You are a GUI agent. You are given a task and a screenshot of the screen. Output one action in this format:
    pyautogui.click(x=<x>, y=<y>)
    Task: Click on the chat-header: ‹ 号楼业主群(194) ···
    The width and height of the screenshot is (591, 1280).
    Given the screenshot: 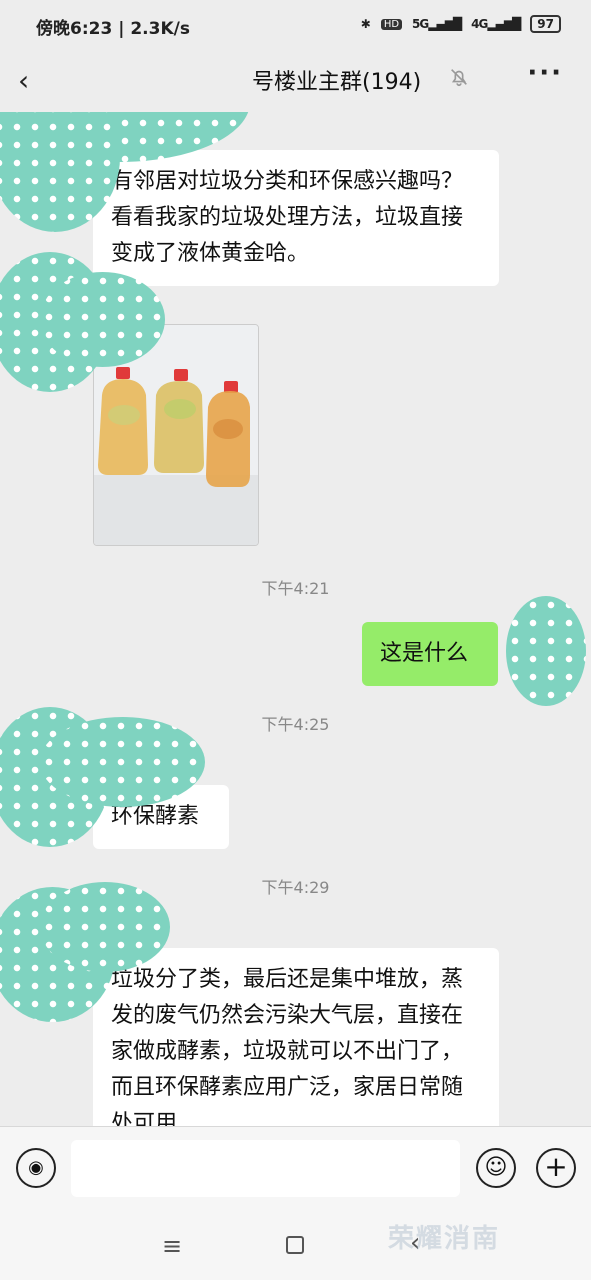 What is the action you would take?
    pyautogui.click(x=295, y=82)
    